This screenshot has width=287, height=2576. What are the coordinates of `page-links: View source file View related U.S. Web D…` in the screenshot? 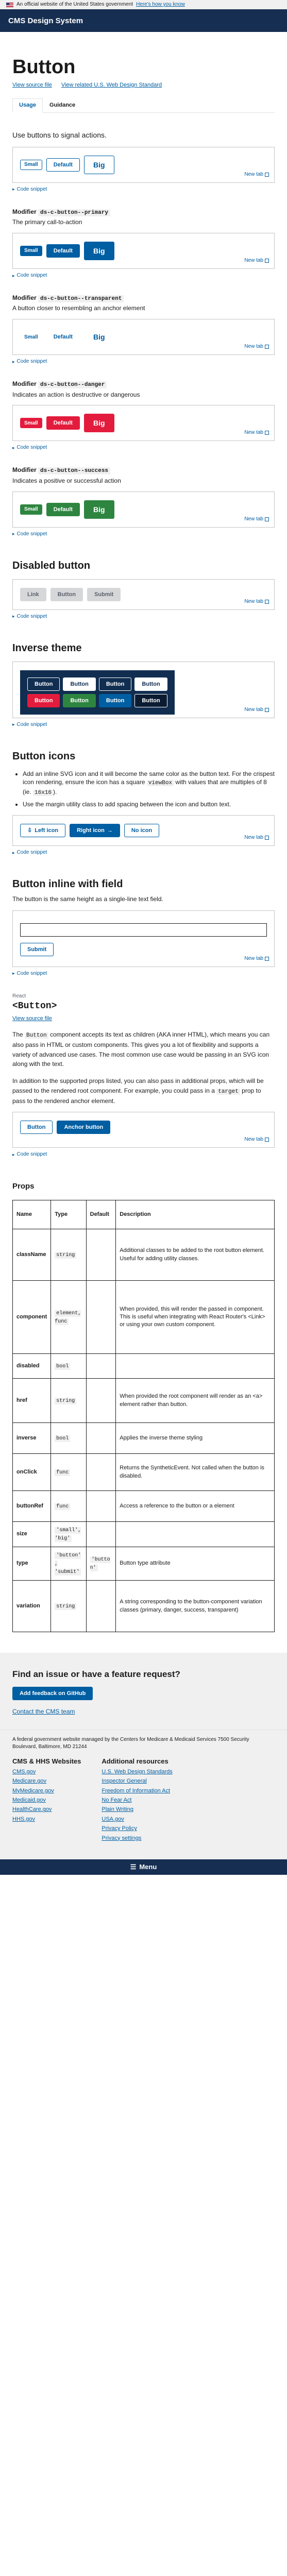 It's located at (143, 85).